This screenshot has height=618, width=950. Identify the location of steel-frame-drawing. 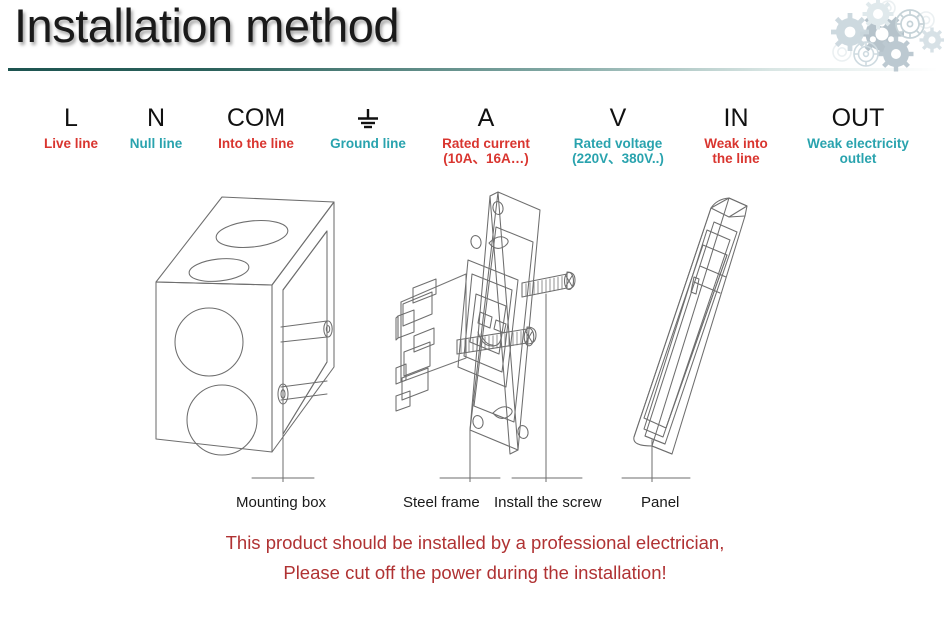
(485, 323).